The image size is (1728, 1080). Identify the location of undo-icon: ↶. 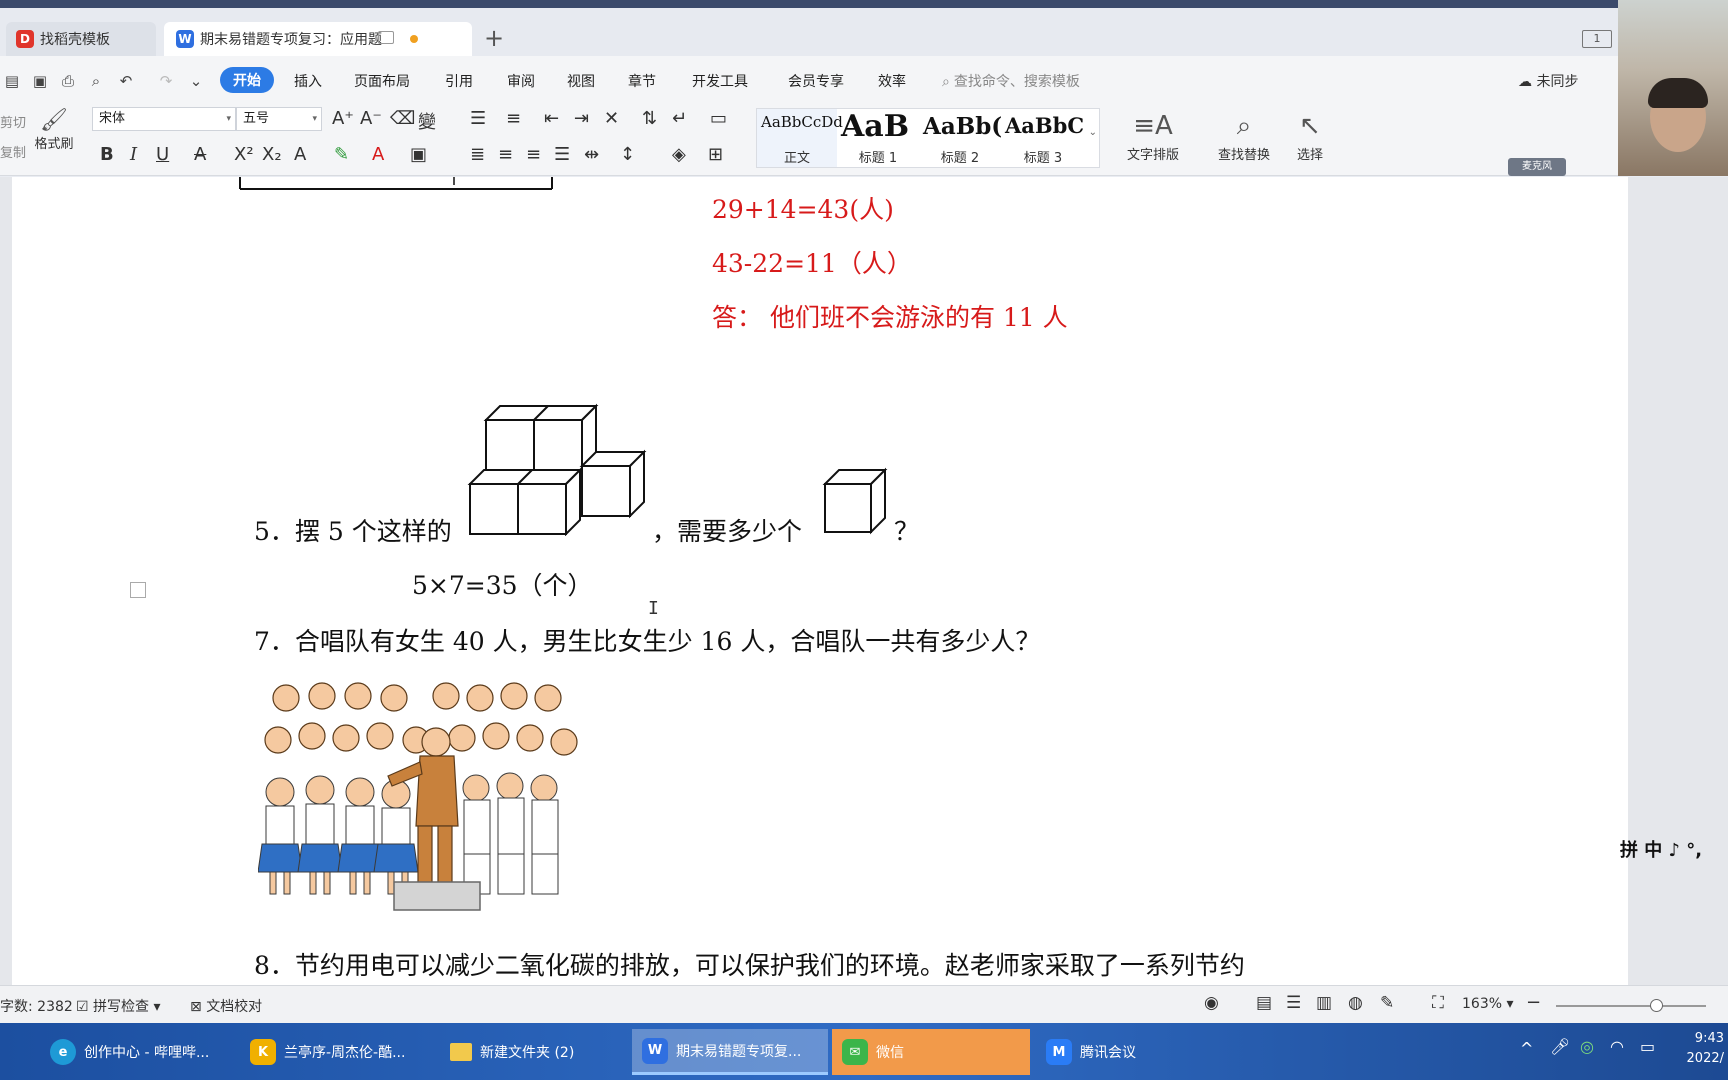
(126, 81).